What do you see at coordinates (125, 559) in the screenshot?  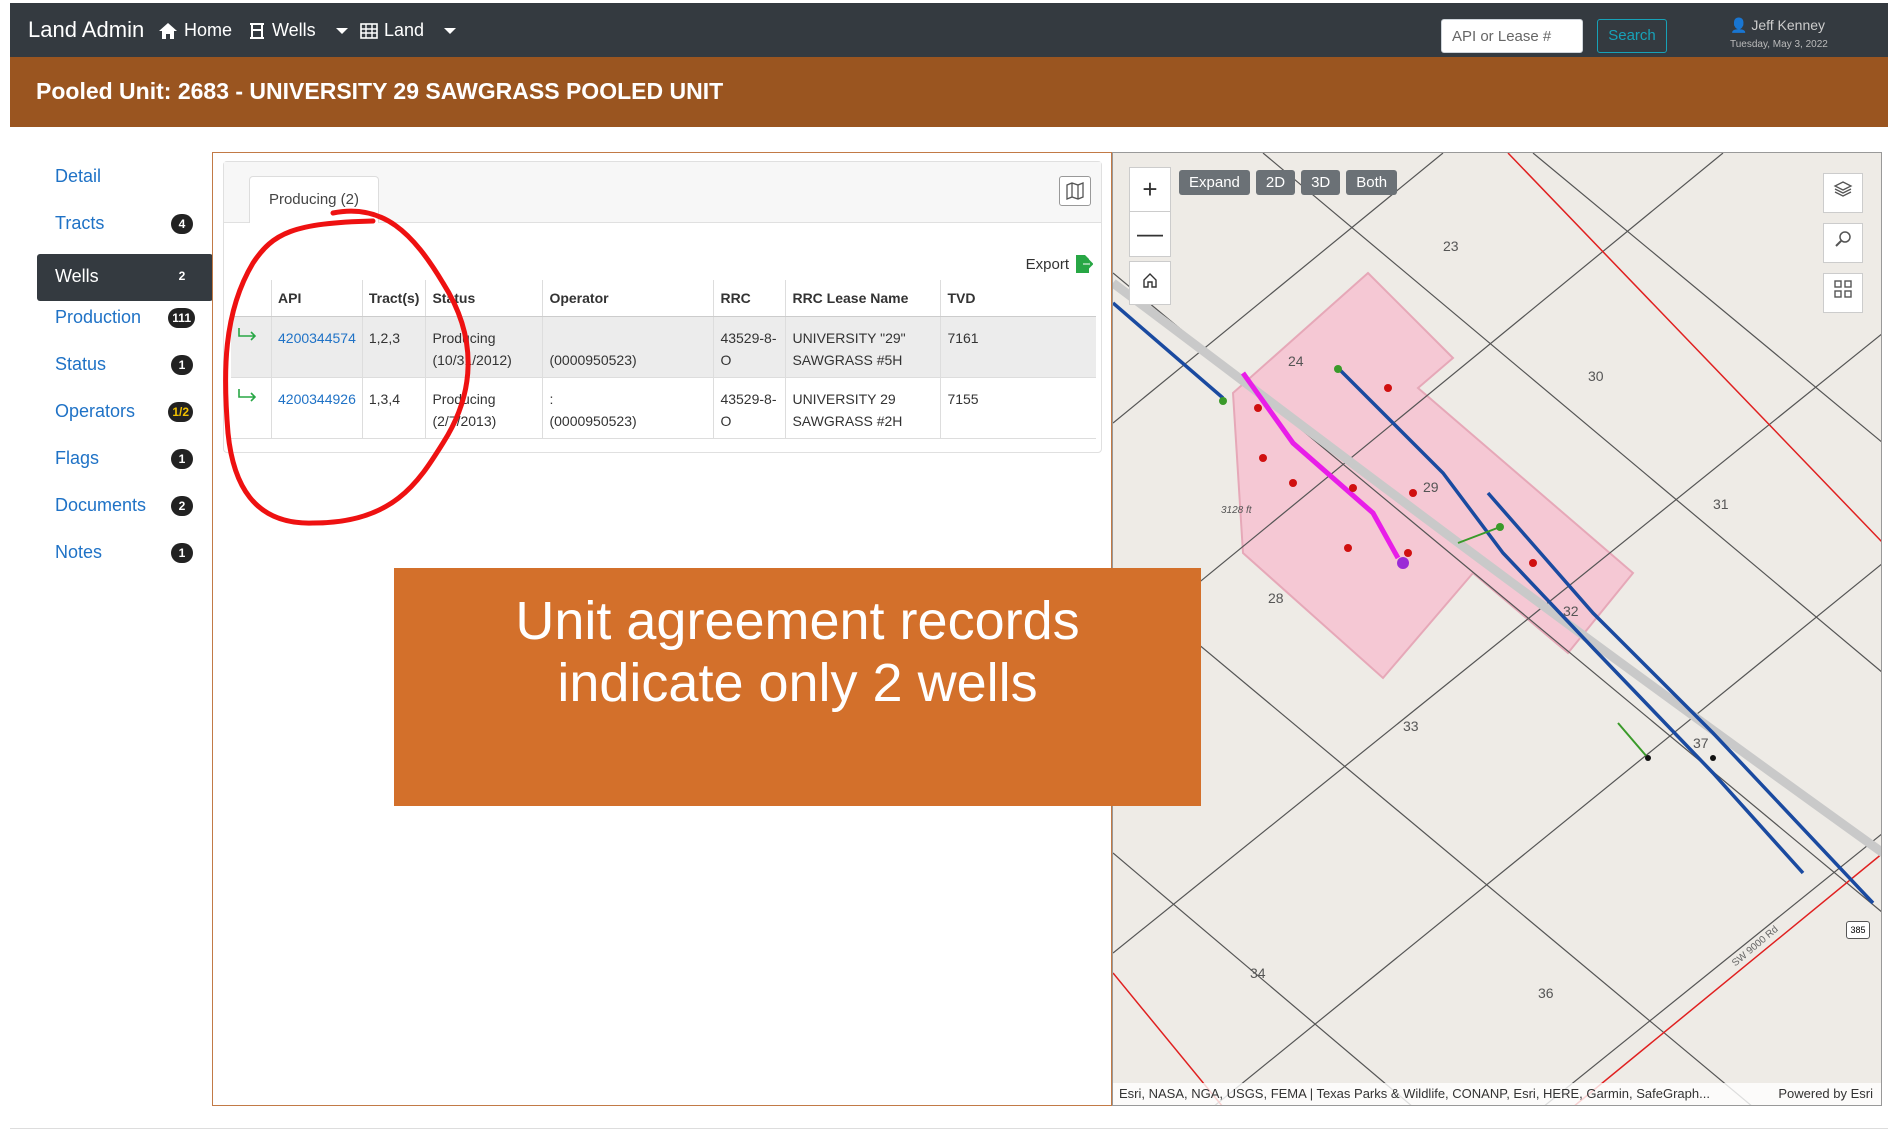 I see `sidebar-item-notes: Notes 1` at bounding box center [125, 559].